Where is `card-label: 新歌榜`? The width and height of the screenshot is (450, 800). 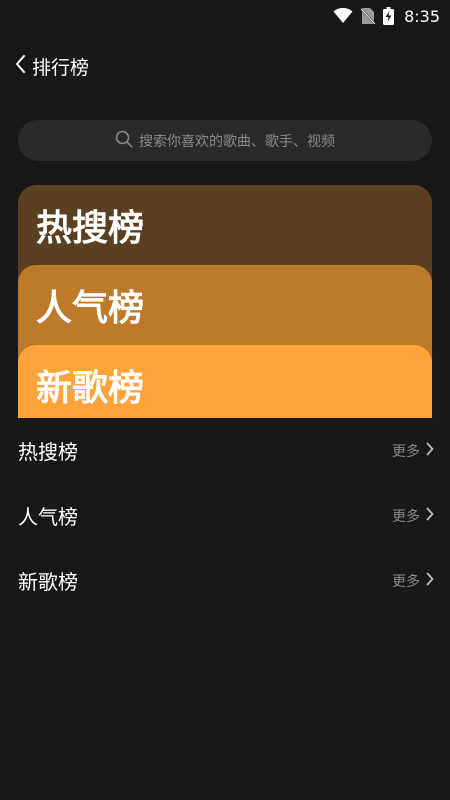 card-label: 新歌榜 is located at coordinates (90, 388).